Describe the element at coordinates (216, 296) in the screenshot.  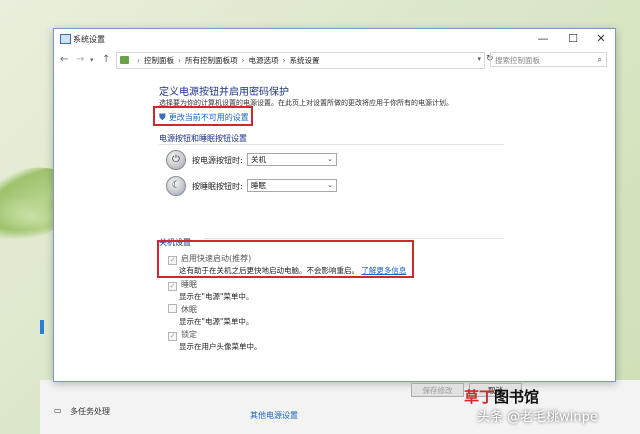
I see `sleep-option-desc: 显示在"电源"菜单中。` at that location.